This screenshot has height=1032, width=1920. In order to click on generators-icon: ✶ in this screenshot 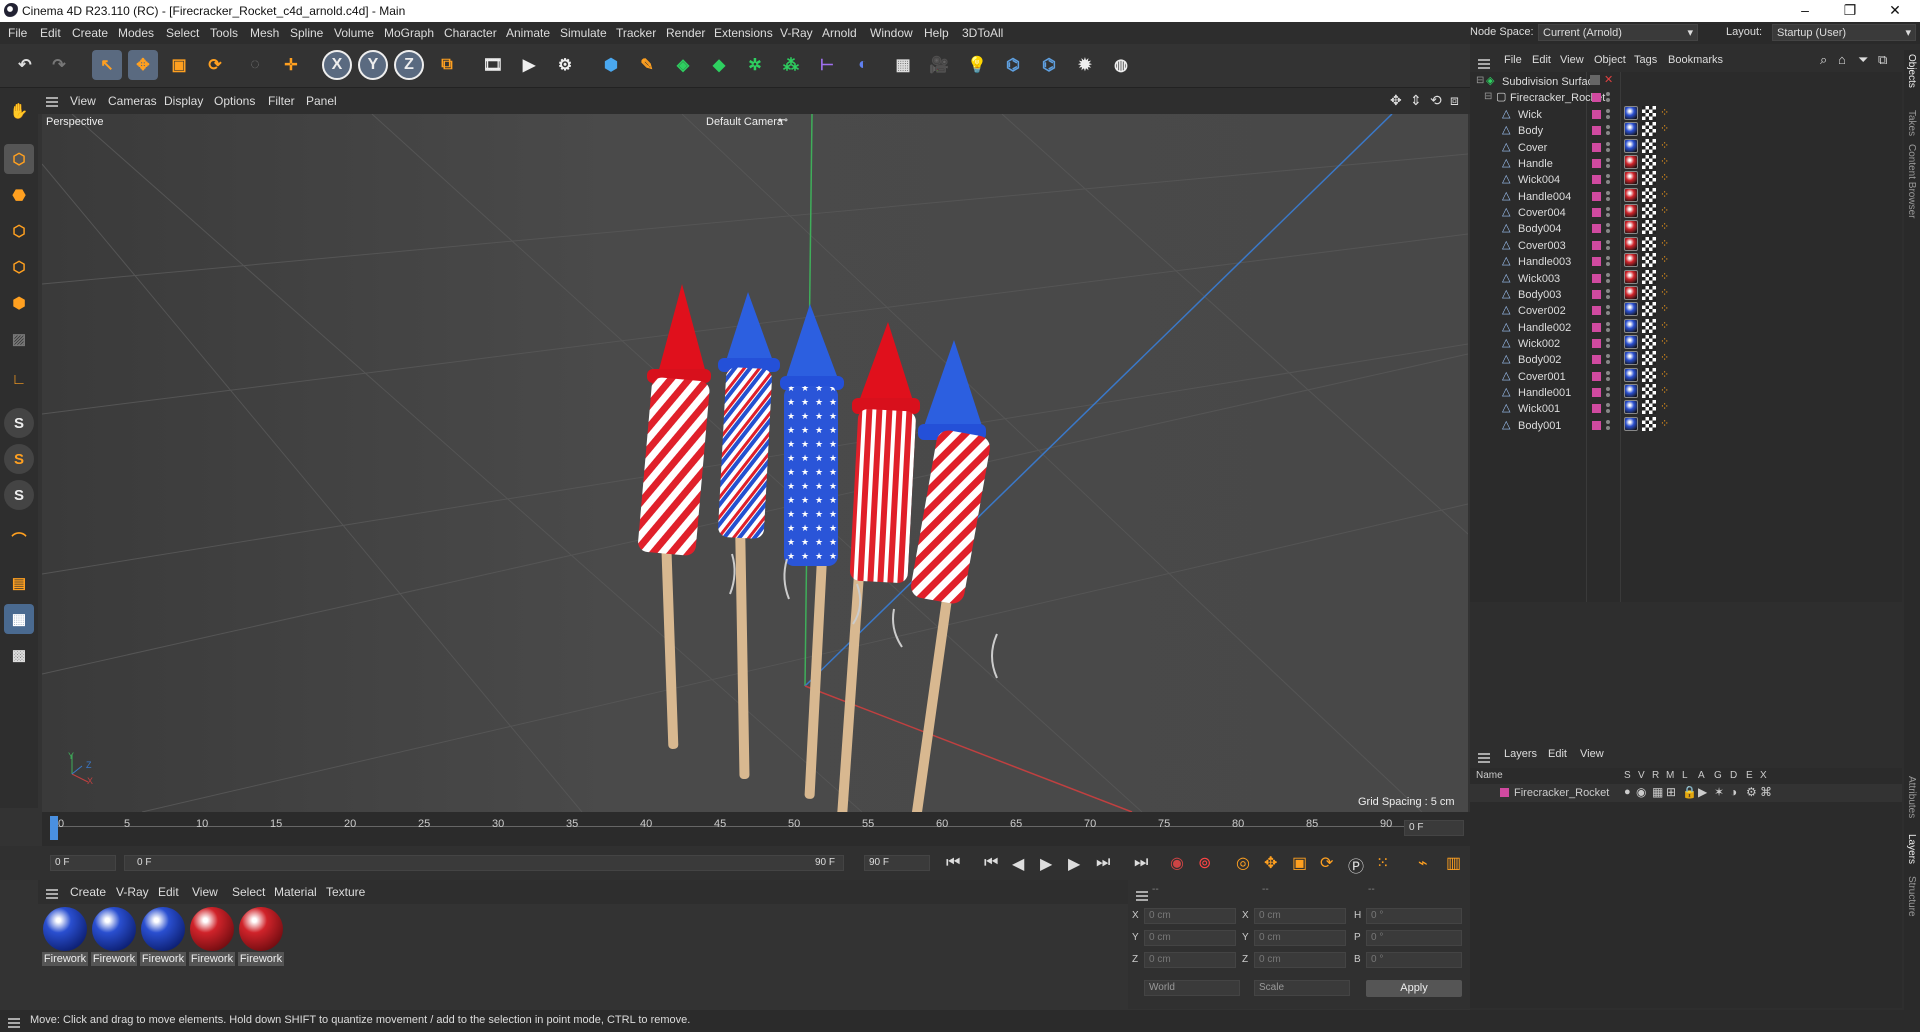, I will do `click(1719, 792)`.